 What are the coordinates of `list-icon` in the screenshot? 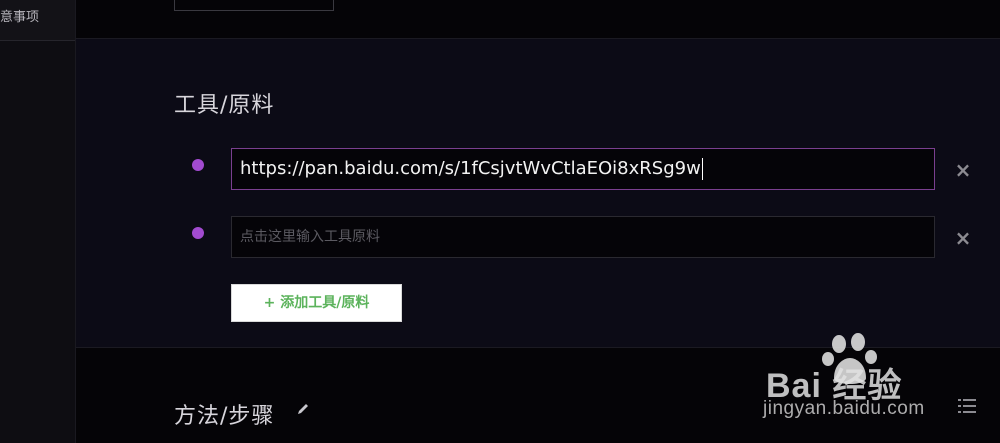 It's located at (967, 406).